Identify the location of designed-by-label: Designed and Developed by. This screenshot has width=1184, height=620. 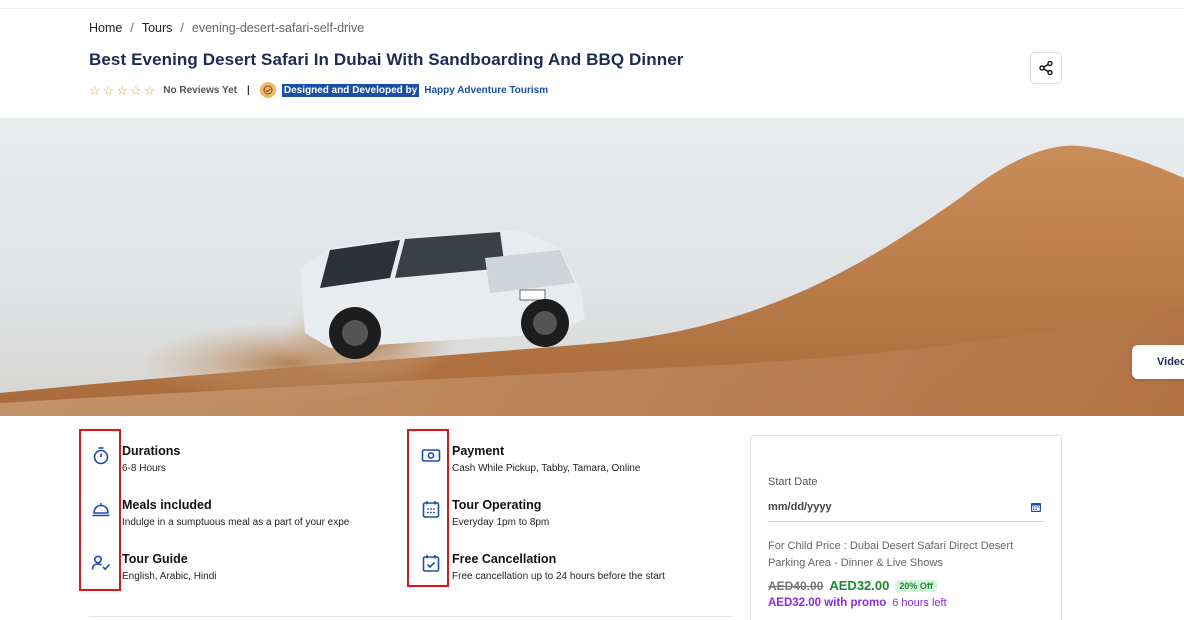
(350, 90).